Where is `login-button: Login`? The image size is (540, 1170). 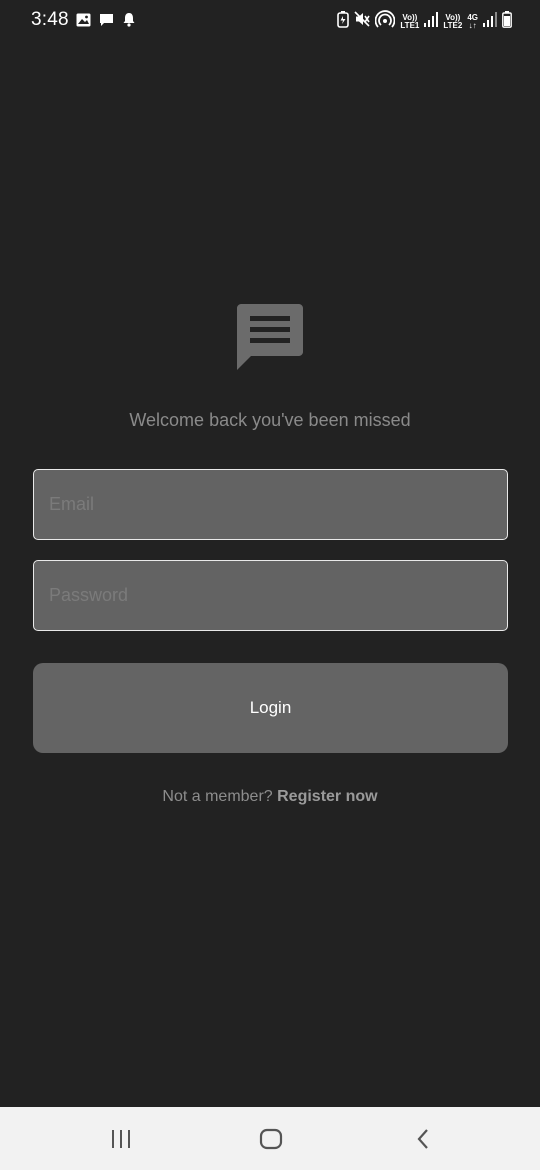 login-button: Login is located at coordinates (270, 708).